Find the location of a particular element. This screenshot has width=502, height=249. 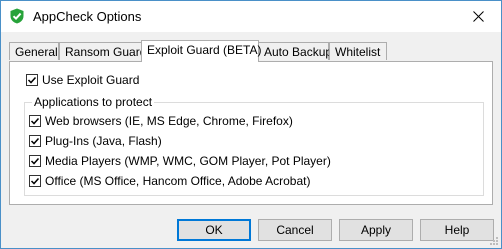

window-title: AppCheck Options is located at coordinates (87, 16).